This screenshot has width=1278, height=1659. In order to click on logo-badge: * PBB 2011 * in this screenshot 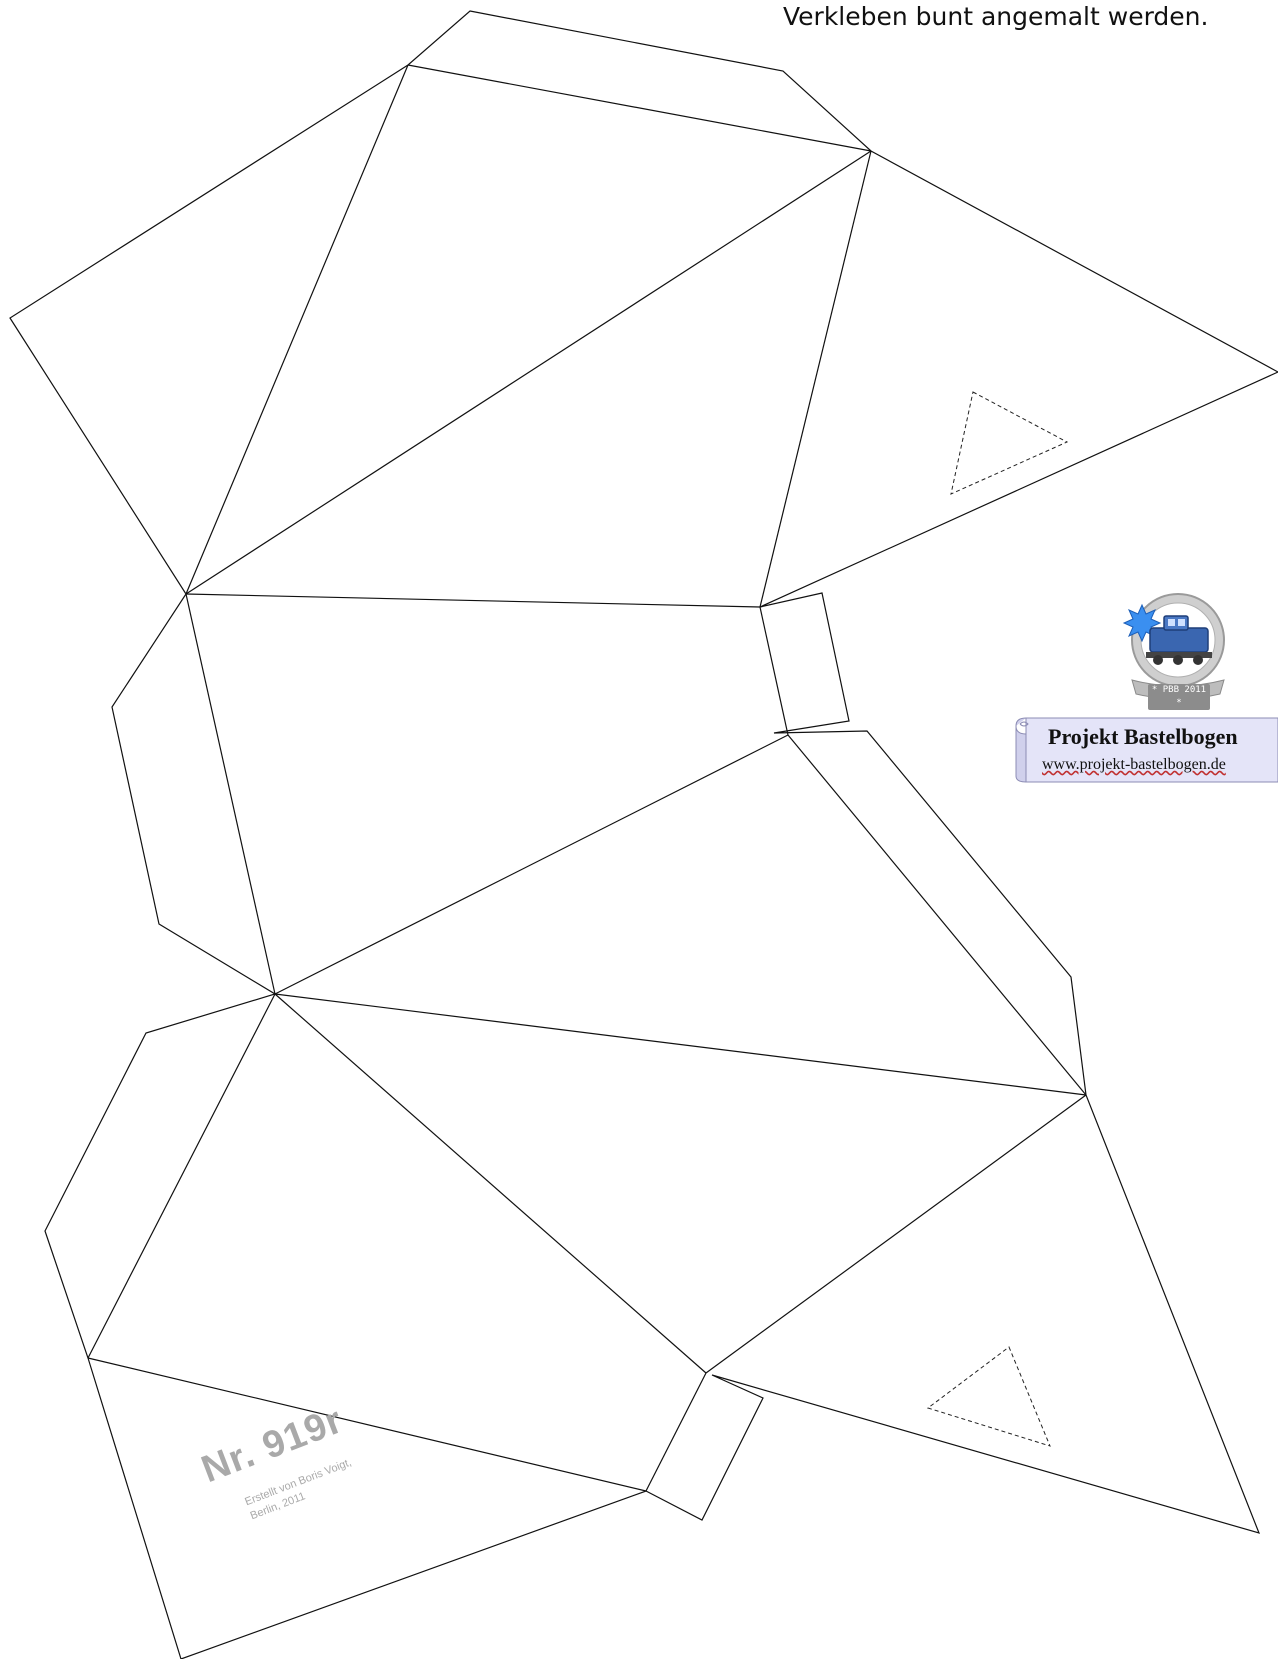, I will do `click(1179, 697)`.